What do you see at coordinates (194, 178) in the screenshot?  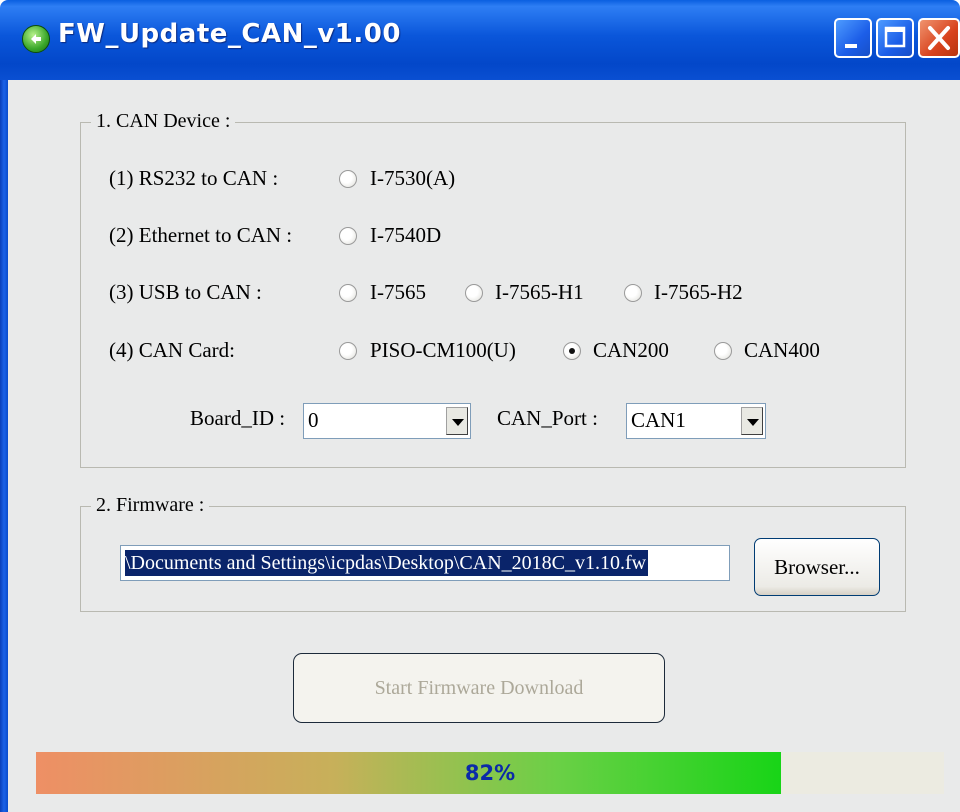 I see `rs232-label: (1) RS232 to CAN :` at bounding box center [194, 178].